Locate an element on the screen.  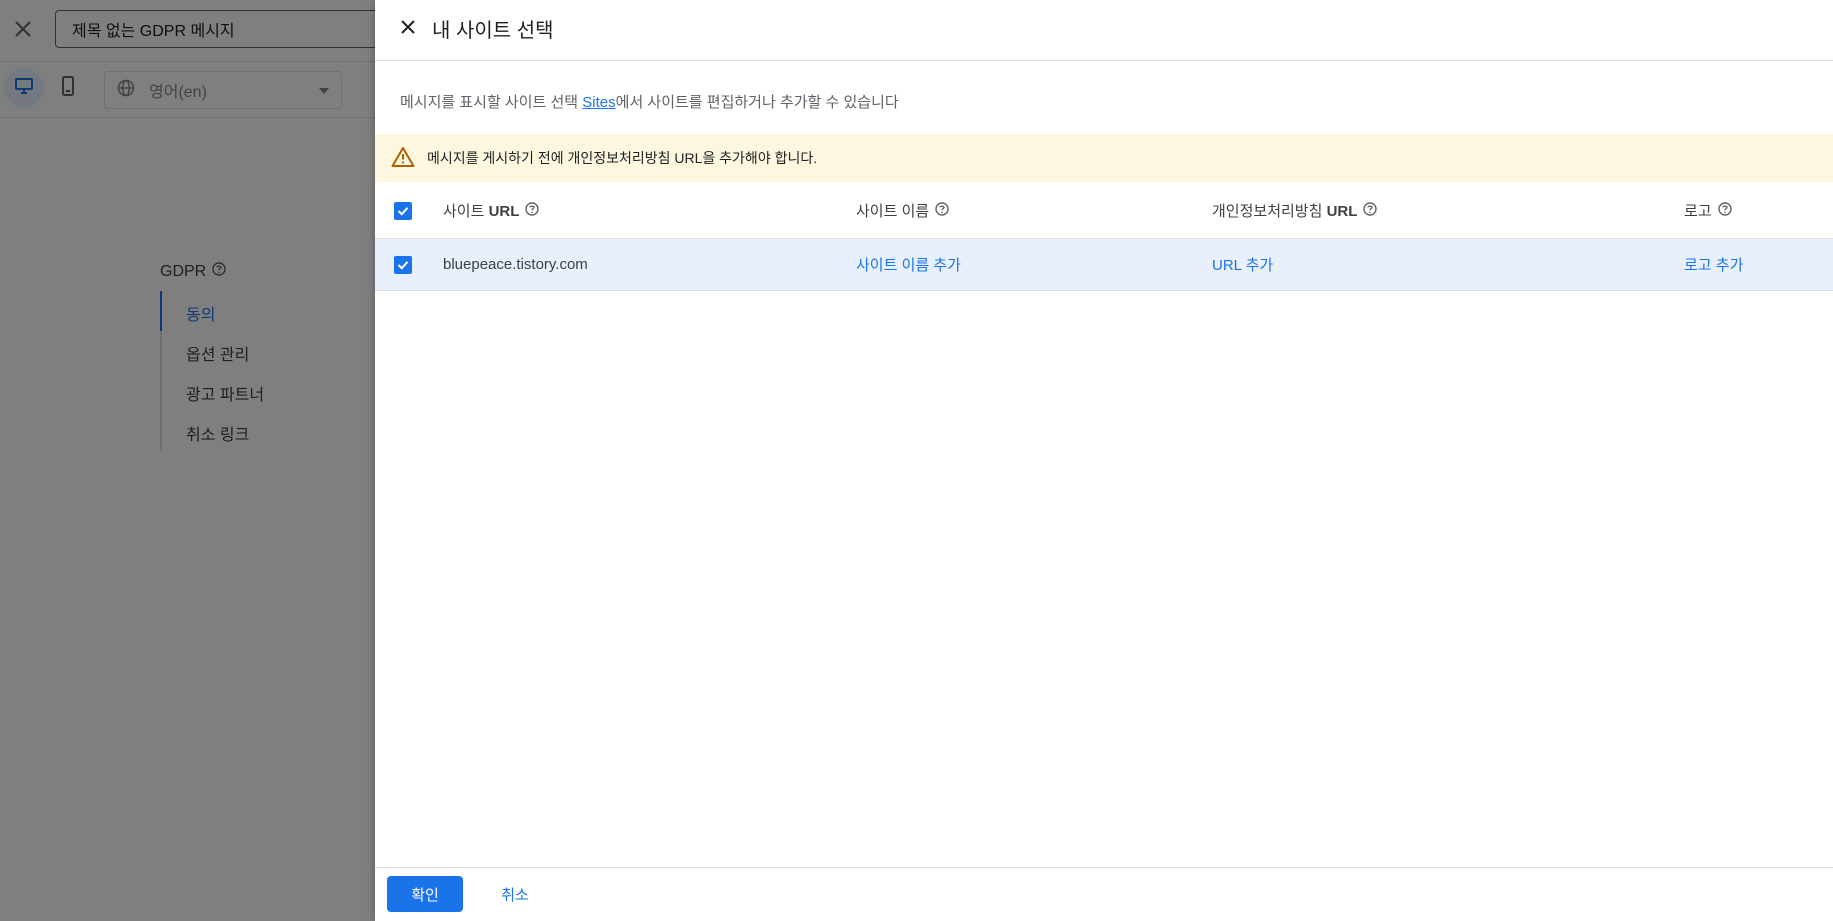
select-all-checkbox is located at coordinates (403, 210).